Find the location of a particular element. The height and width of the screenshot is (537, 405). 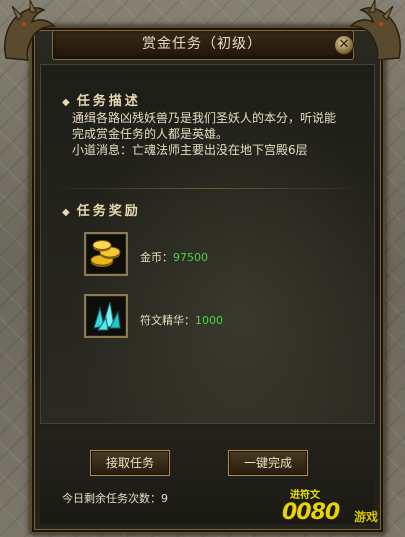

gold-reward: 金币：97500 is located at coordinates (174, 257).